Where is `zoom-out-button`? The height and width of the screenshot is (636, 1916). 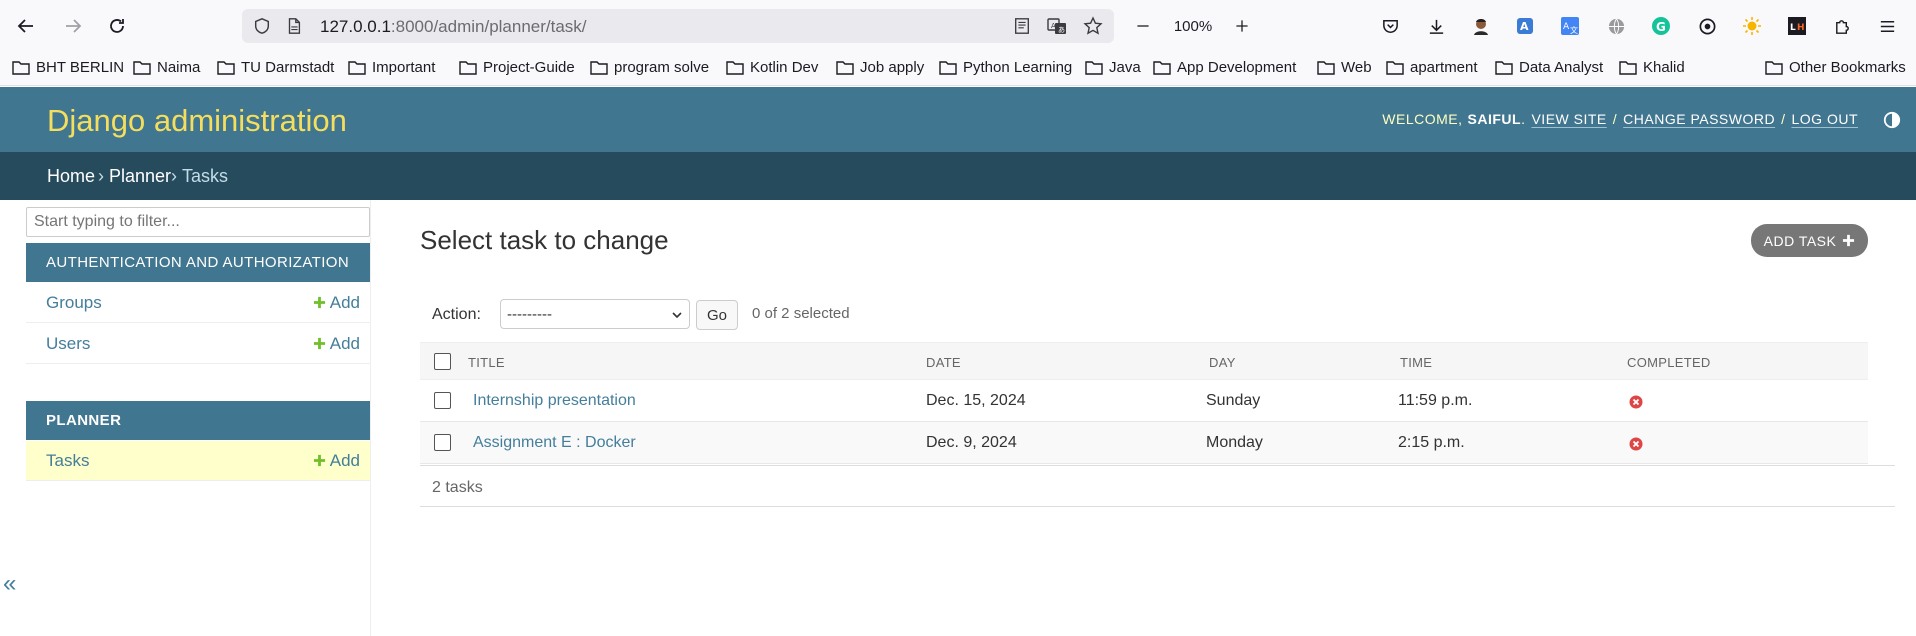
zoom-out-button is located at coordinates (1143, 26).